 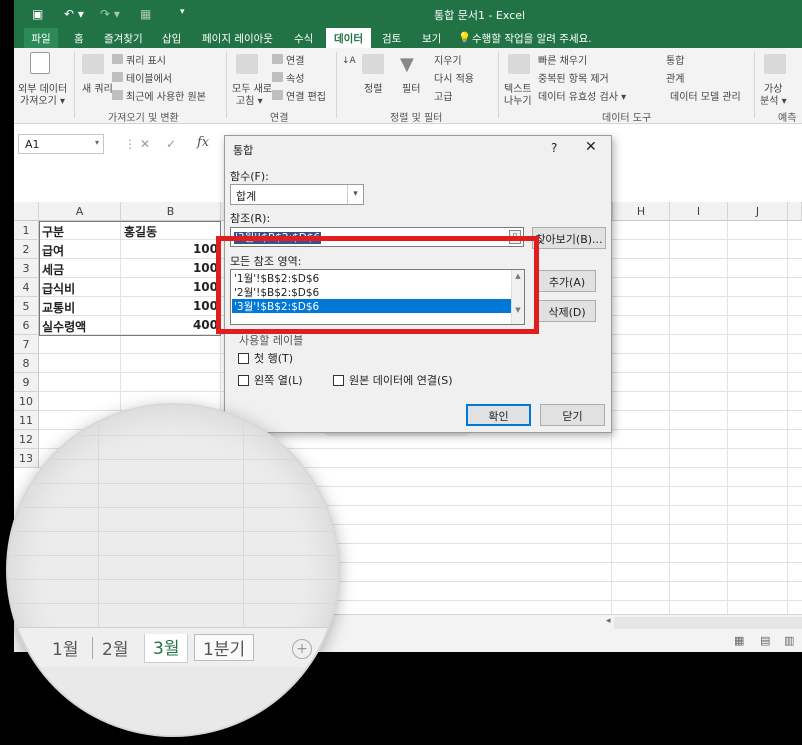 What do you see at coordinates (411, 87) in the screenshot?
I see `filter-button: 필터` at bounding box center [411, 87].